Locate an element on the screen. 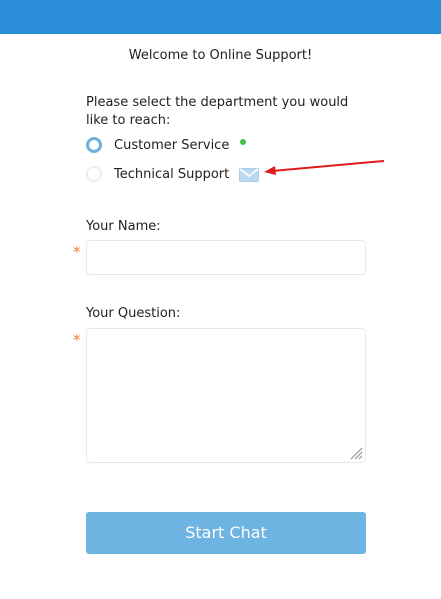 Image resolution: width=441 pixels, height=599 pixels. online-status-dot is located at coordinates (243, 142).